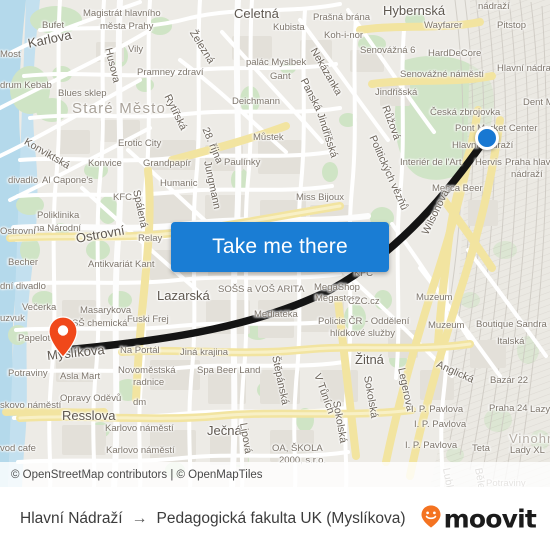  I want to click on moovit-pin-icon, so click(431, 518).